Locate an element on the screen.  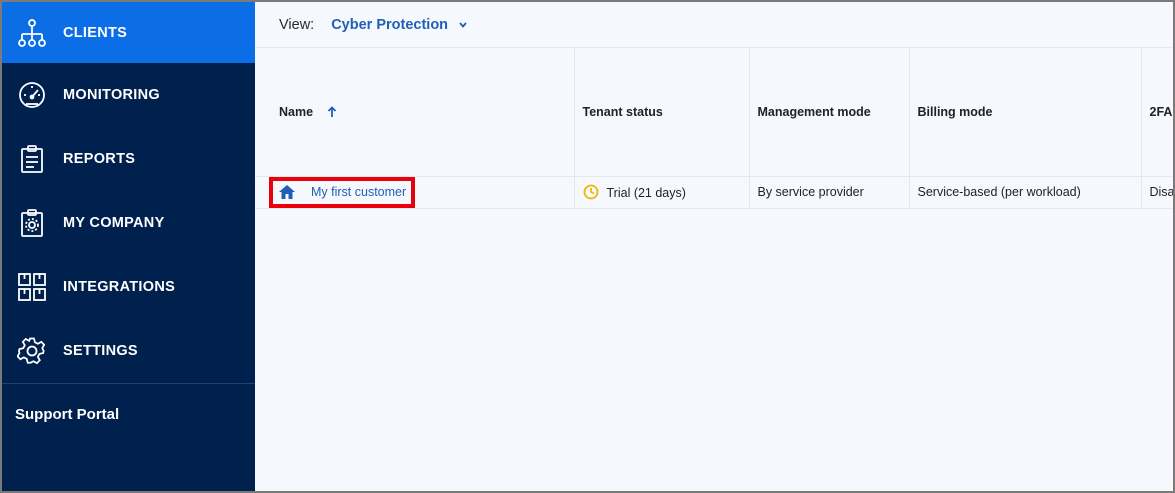
view-dropdown: Cyber Protection is located at coordinates (399, 25).